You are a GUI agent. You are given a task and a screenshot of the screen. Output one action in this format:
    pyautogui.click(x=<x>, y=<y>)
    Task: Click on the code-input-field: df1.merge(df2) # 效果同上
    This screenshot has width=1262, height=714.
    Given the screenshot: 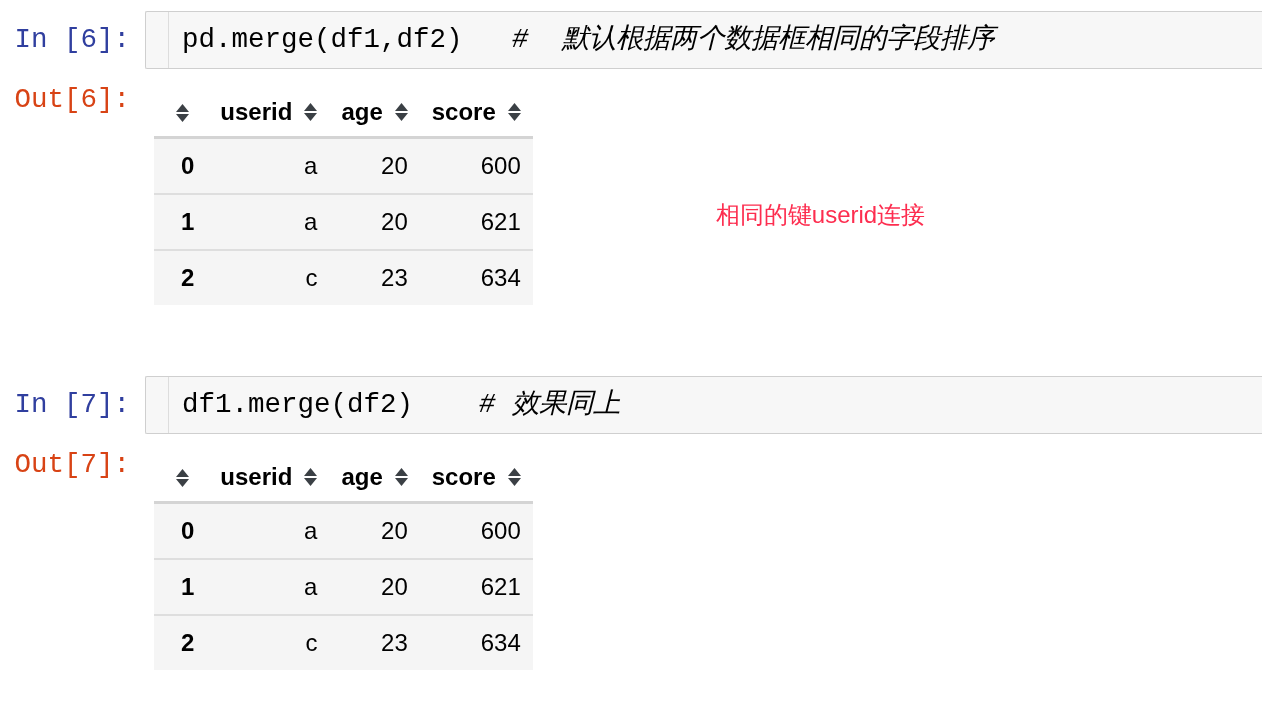 What is the action you would take?
    pyautogui.click(x=703, y=405)
    